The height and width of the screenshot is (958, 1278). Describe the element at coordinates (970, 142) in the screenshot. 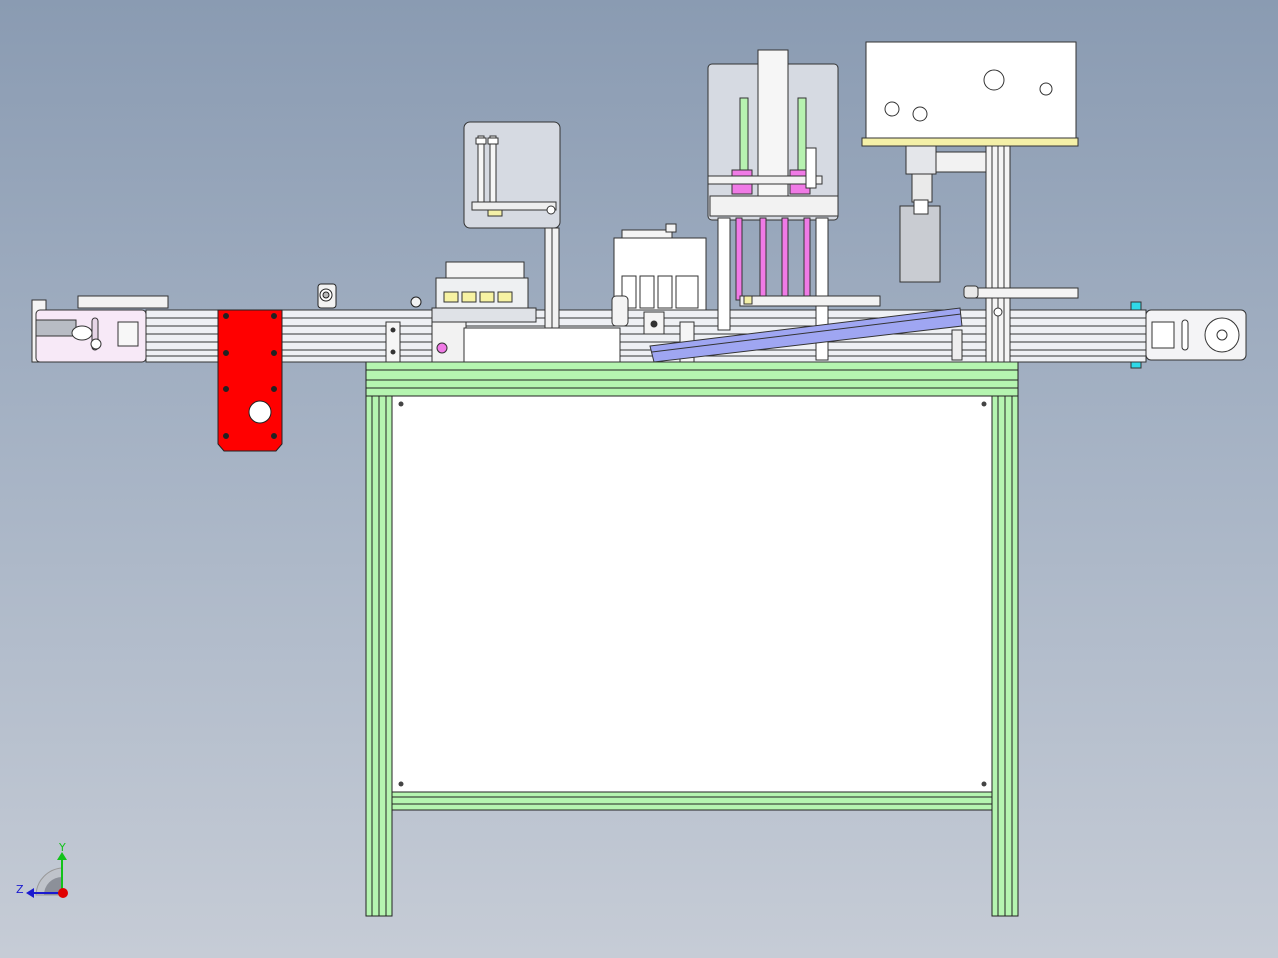

I see `yellow-mount-plate` at that location.